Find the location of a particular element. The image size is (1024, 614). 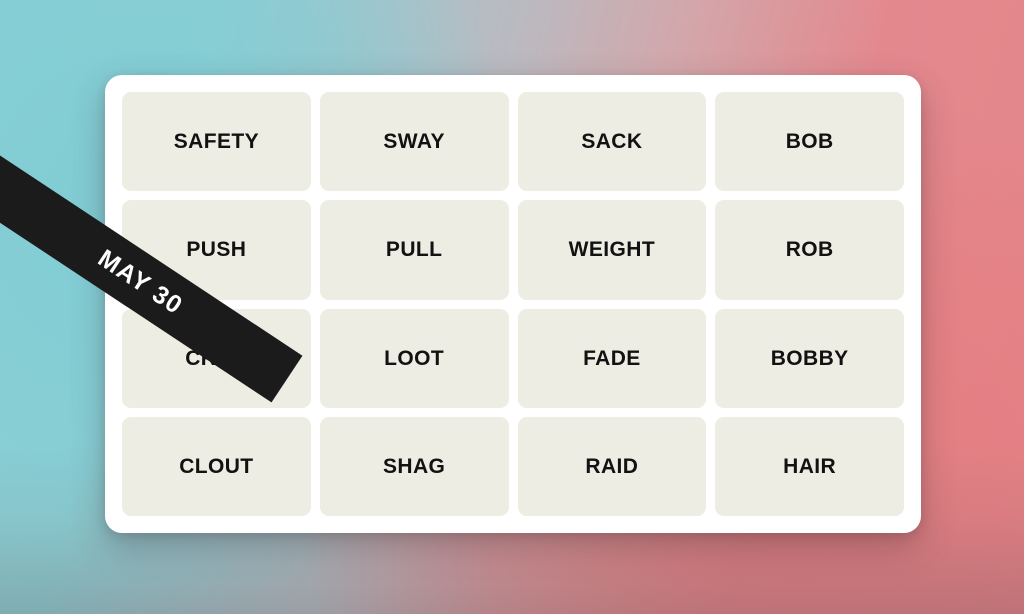

puzzle-tile-label: SHAG is located at coordinates (414, 466).